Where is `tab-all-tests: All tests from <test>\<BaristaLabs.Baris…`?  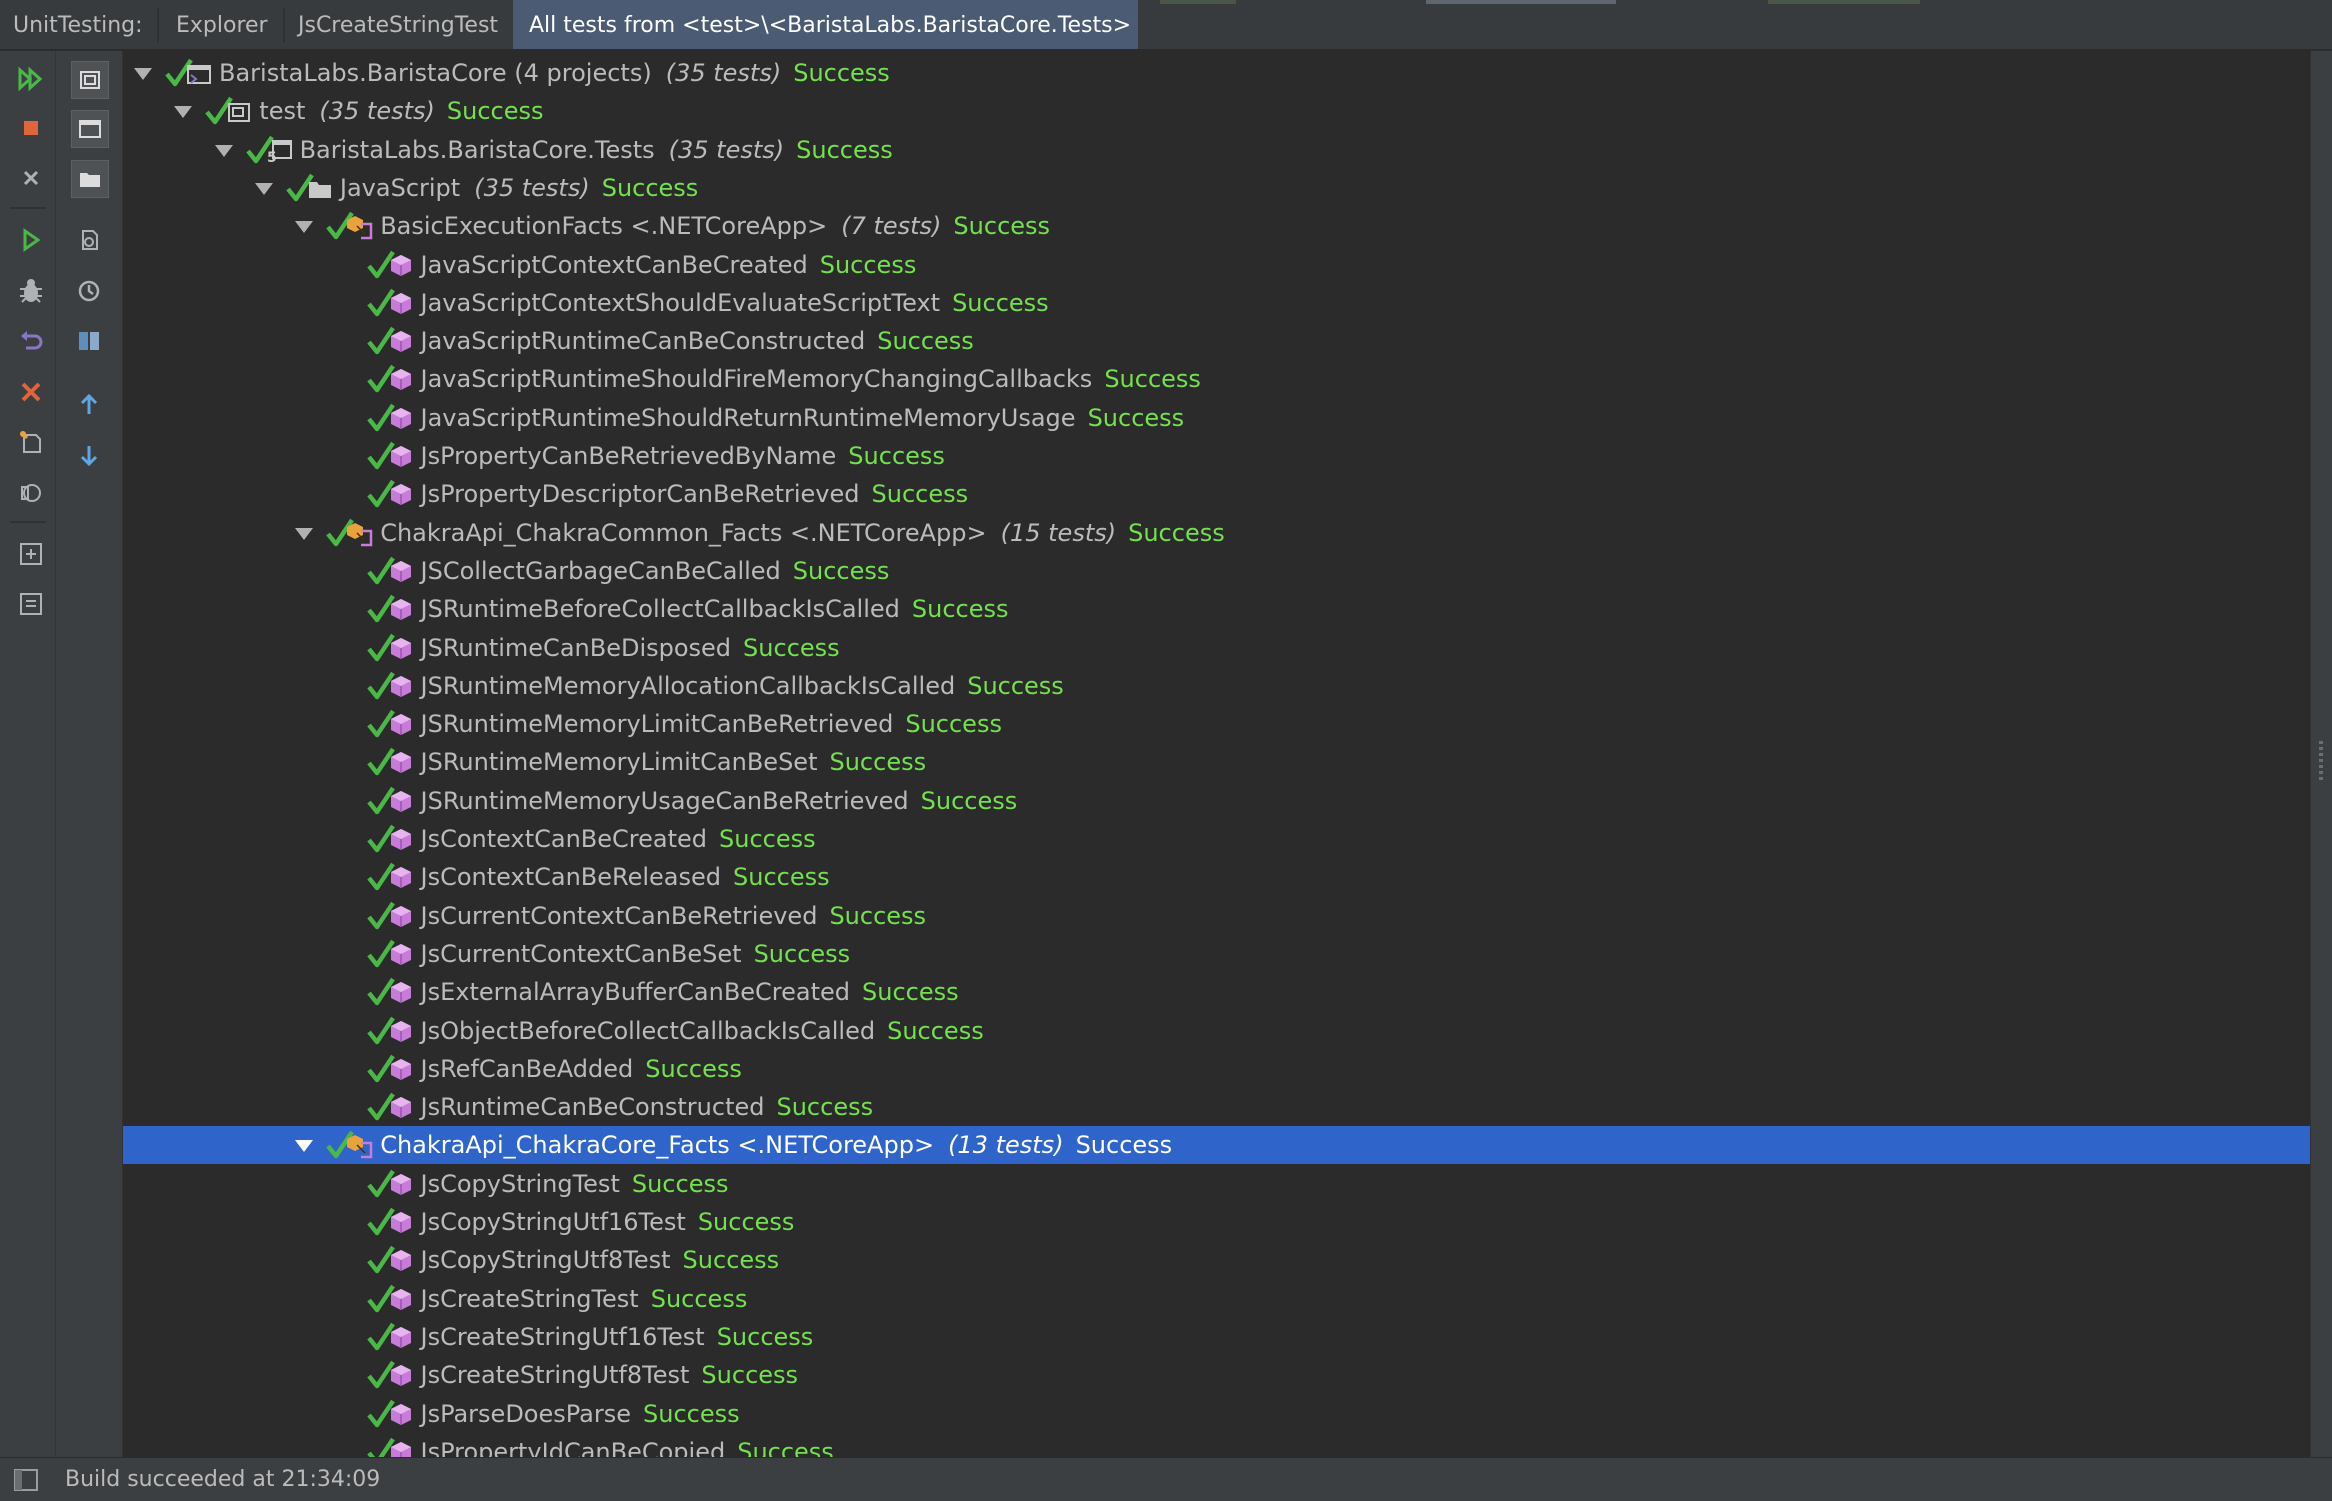 tab-all-tests: All tests from <test>\<BaristaLabs.Baris… is located at coordinates (825, 24).